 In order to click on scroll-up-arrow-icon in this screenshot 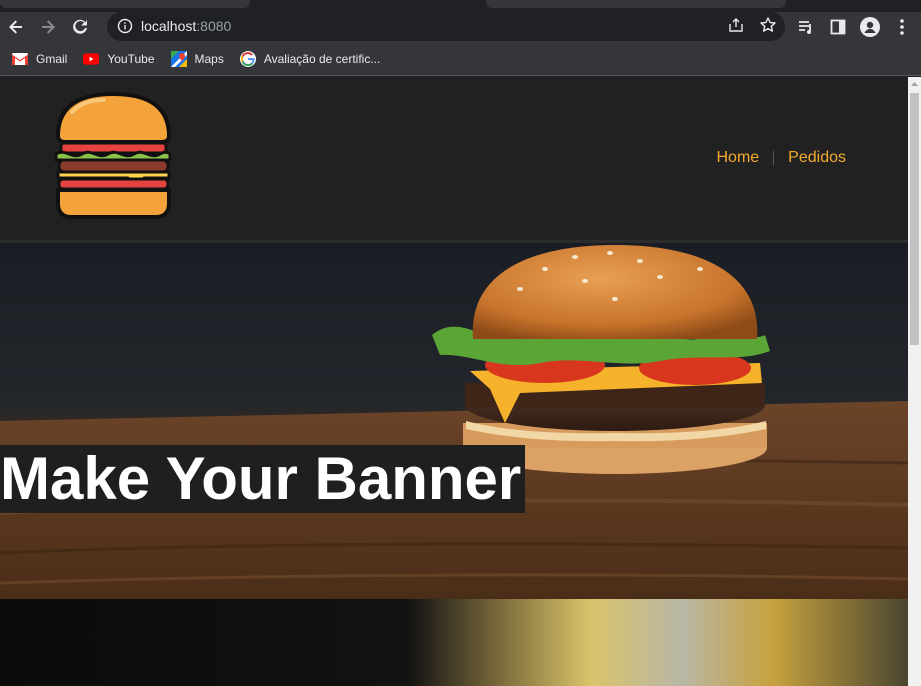, I will do `click(914, 84)`.